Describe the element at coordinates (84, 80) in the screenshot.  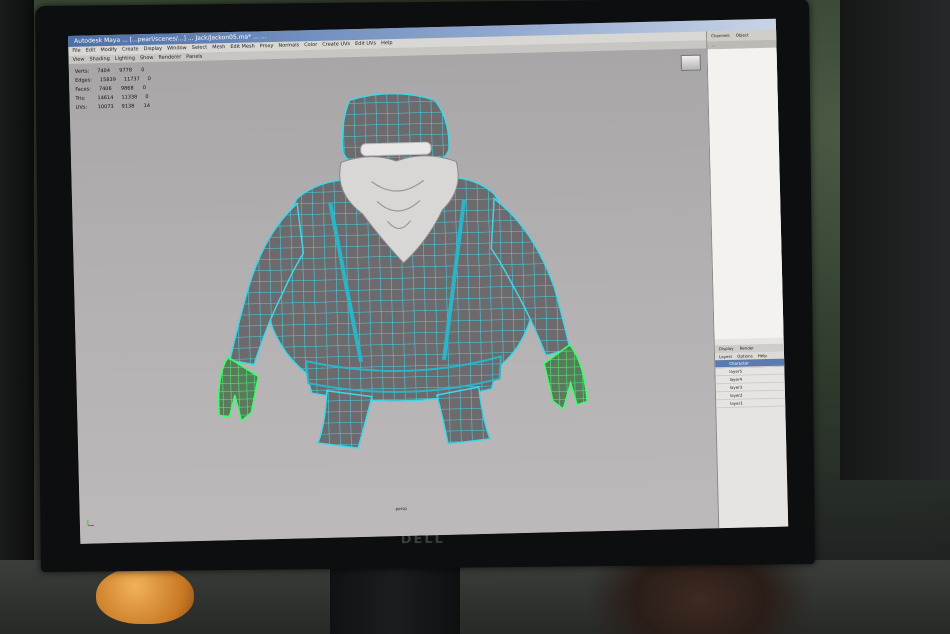
I see `hud-label: Edges:` at that location.